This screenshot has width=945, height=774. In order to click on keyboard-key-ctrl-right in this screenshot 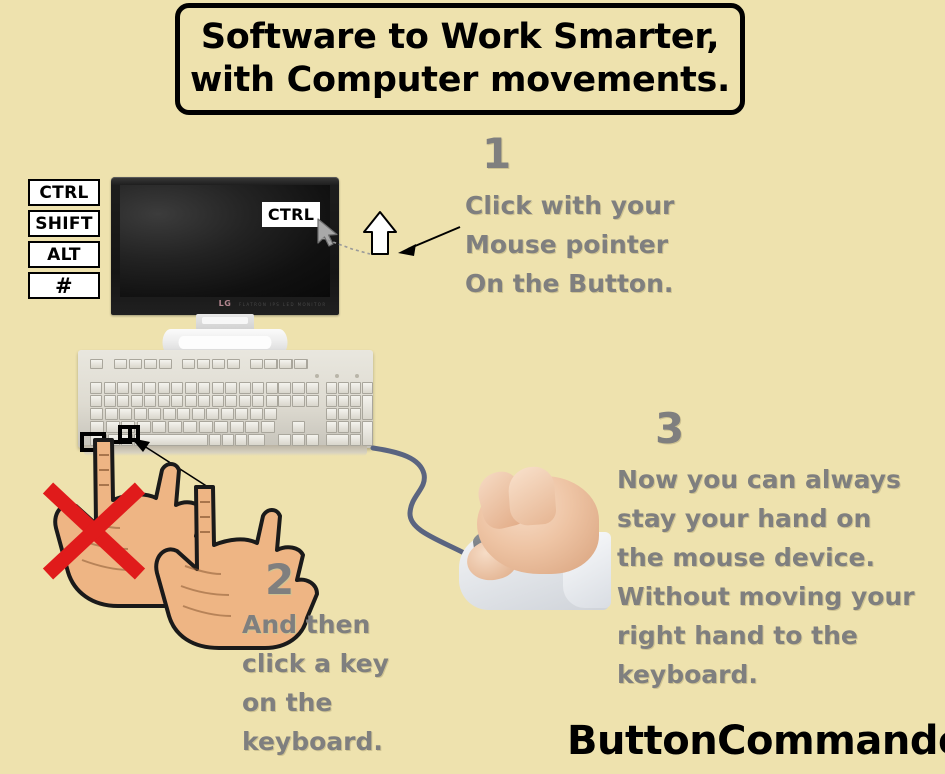, I will do `click(256, 440)`.